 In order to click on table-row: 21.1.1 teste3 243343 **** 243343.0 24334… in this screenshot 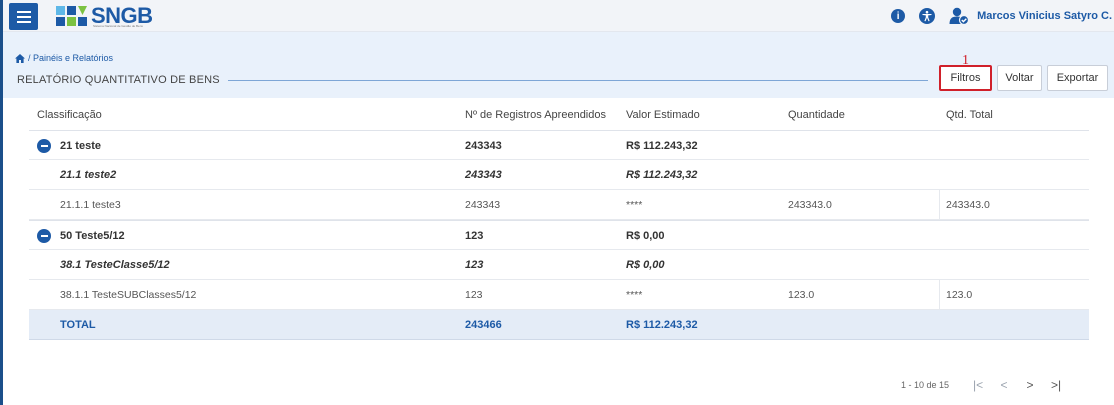, I will do `click(559, 205)`.